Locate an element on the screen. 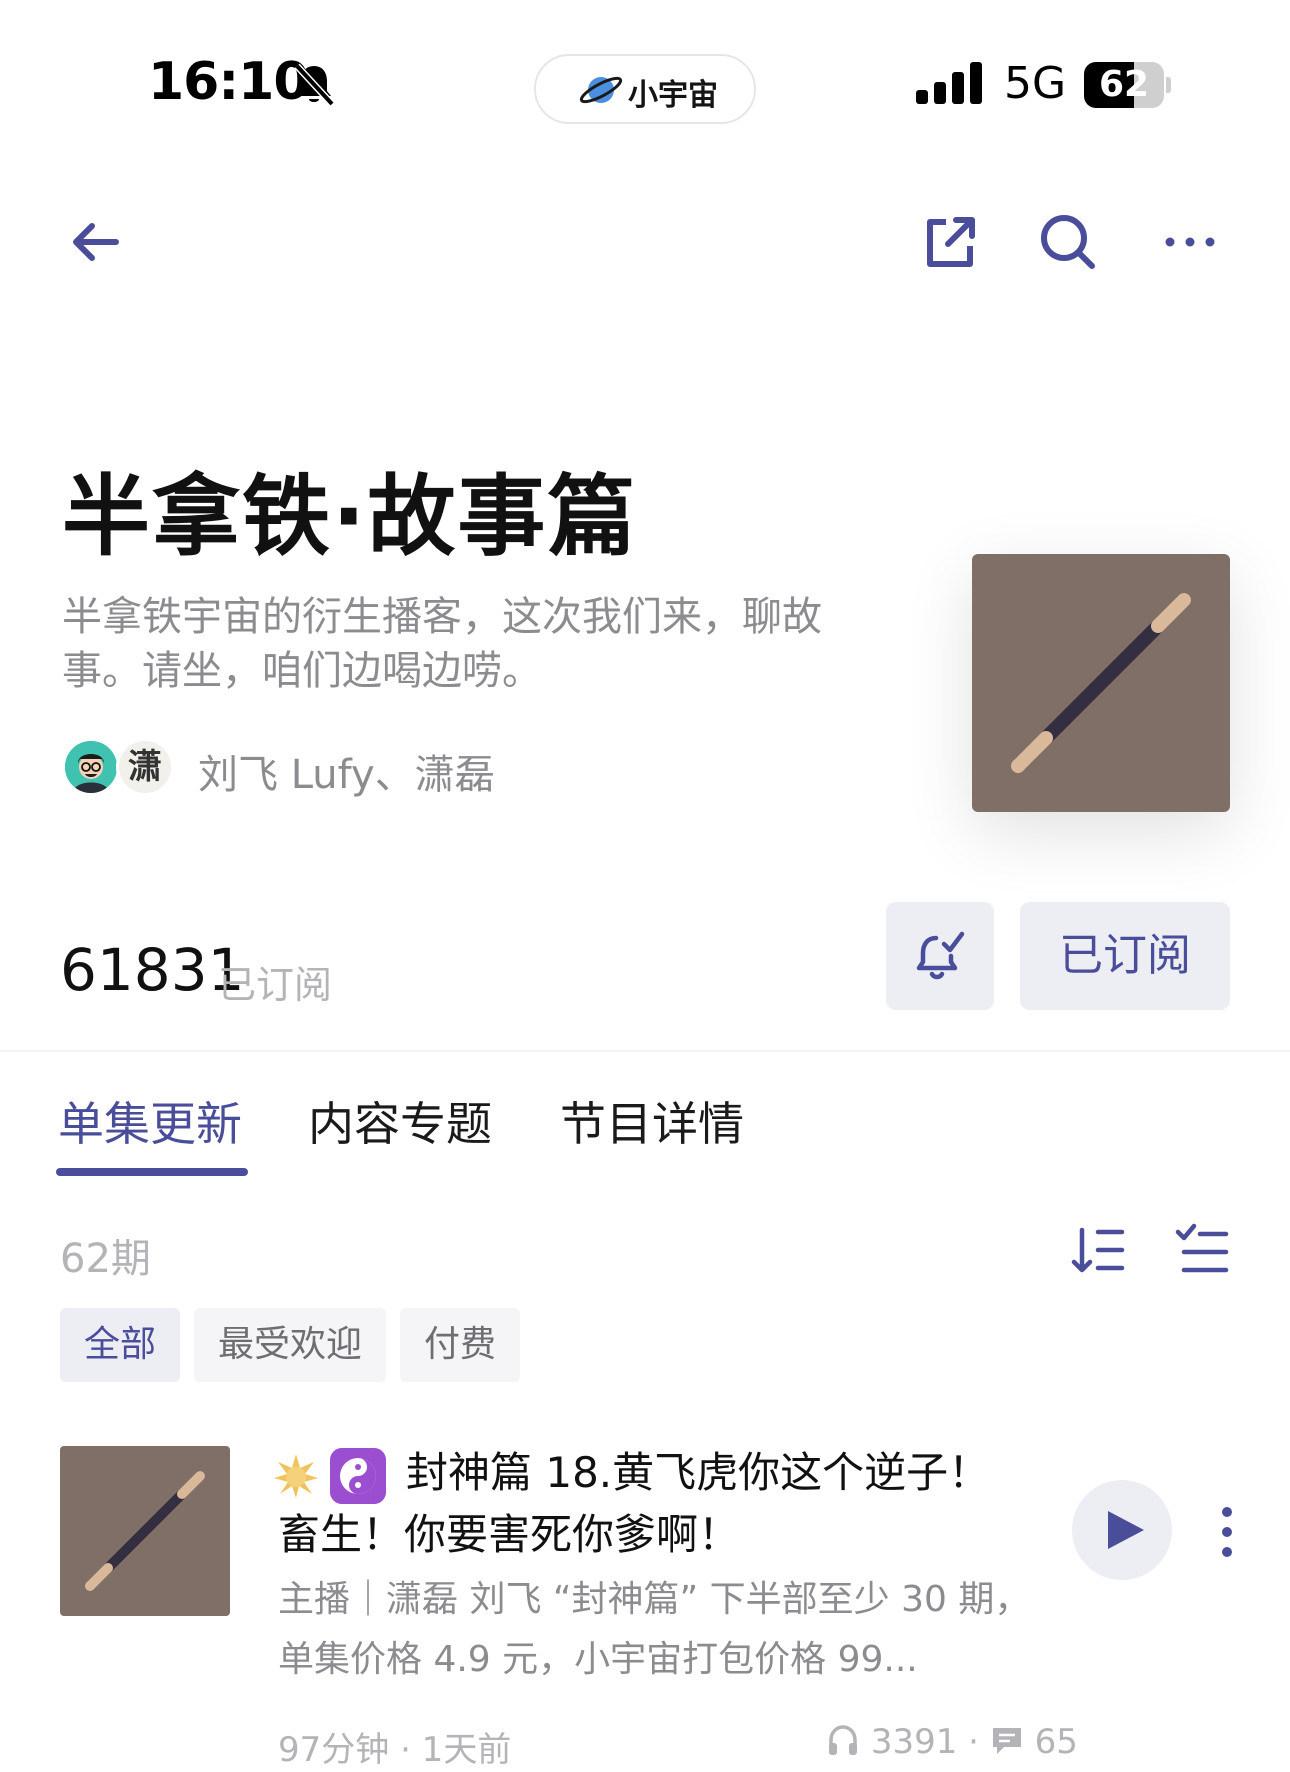 The width and height of the screenshot is (1290, 1772). tab-topics: 内容专题 is located at coordinates (400, 1121).